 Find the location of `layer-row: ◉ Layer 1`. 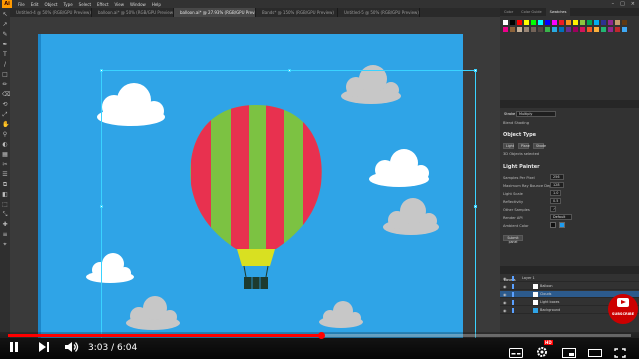

layer-row: ◉ Layer 1 is located at coordinates (569, 278).